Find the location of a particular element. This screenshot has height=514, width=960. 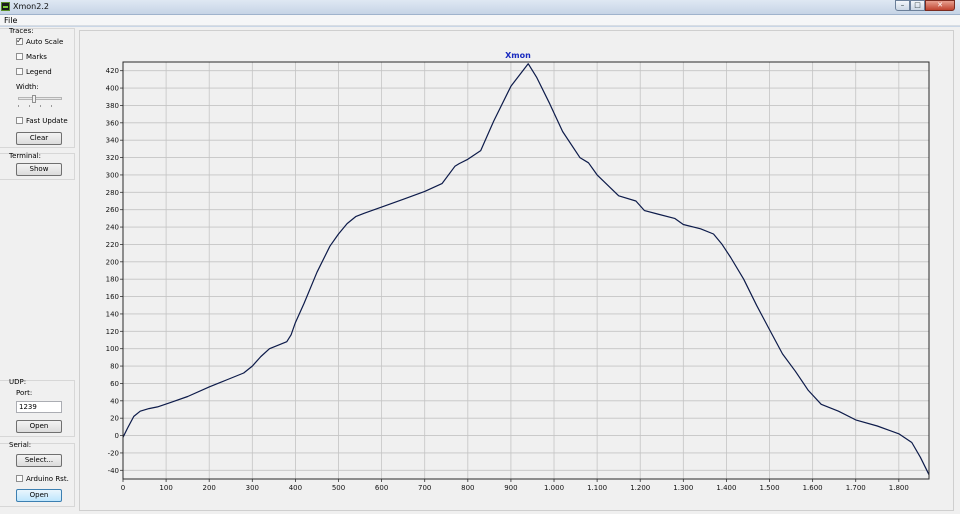

y-tick-label: -20 is located at coordinates (113, 453).